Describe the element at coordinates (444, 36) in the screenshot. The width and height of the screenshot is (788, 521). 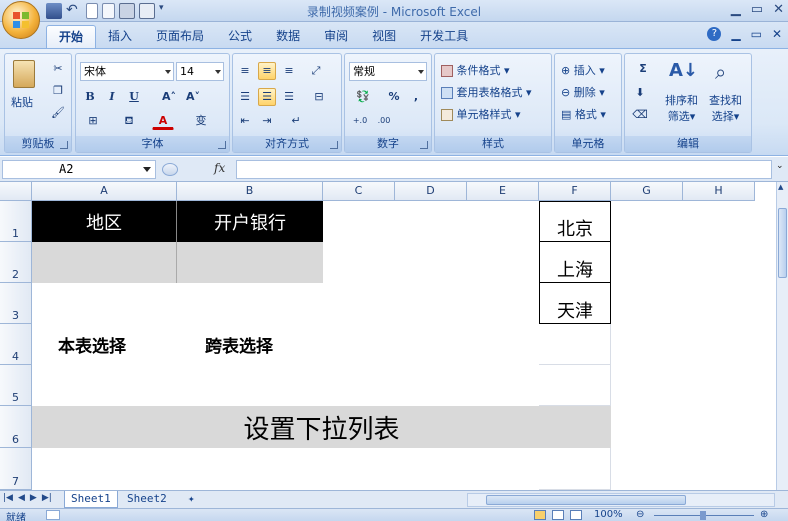
I see `tab-7: 开发工具` at that location.